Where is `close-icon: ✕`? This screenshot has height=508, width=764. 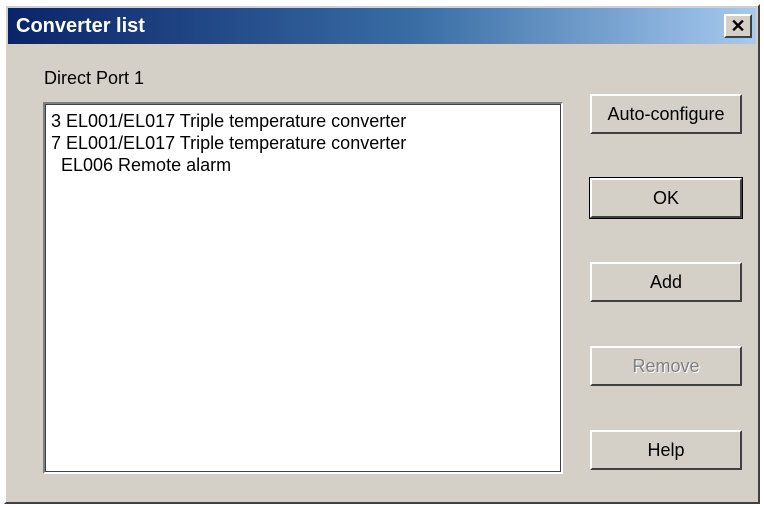
close-icon: ✕ is located at coordinates (738, 26).